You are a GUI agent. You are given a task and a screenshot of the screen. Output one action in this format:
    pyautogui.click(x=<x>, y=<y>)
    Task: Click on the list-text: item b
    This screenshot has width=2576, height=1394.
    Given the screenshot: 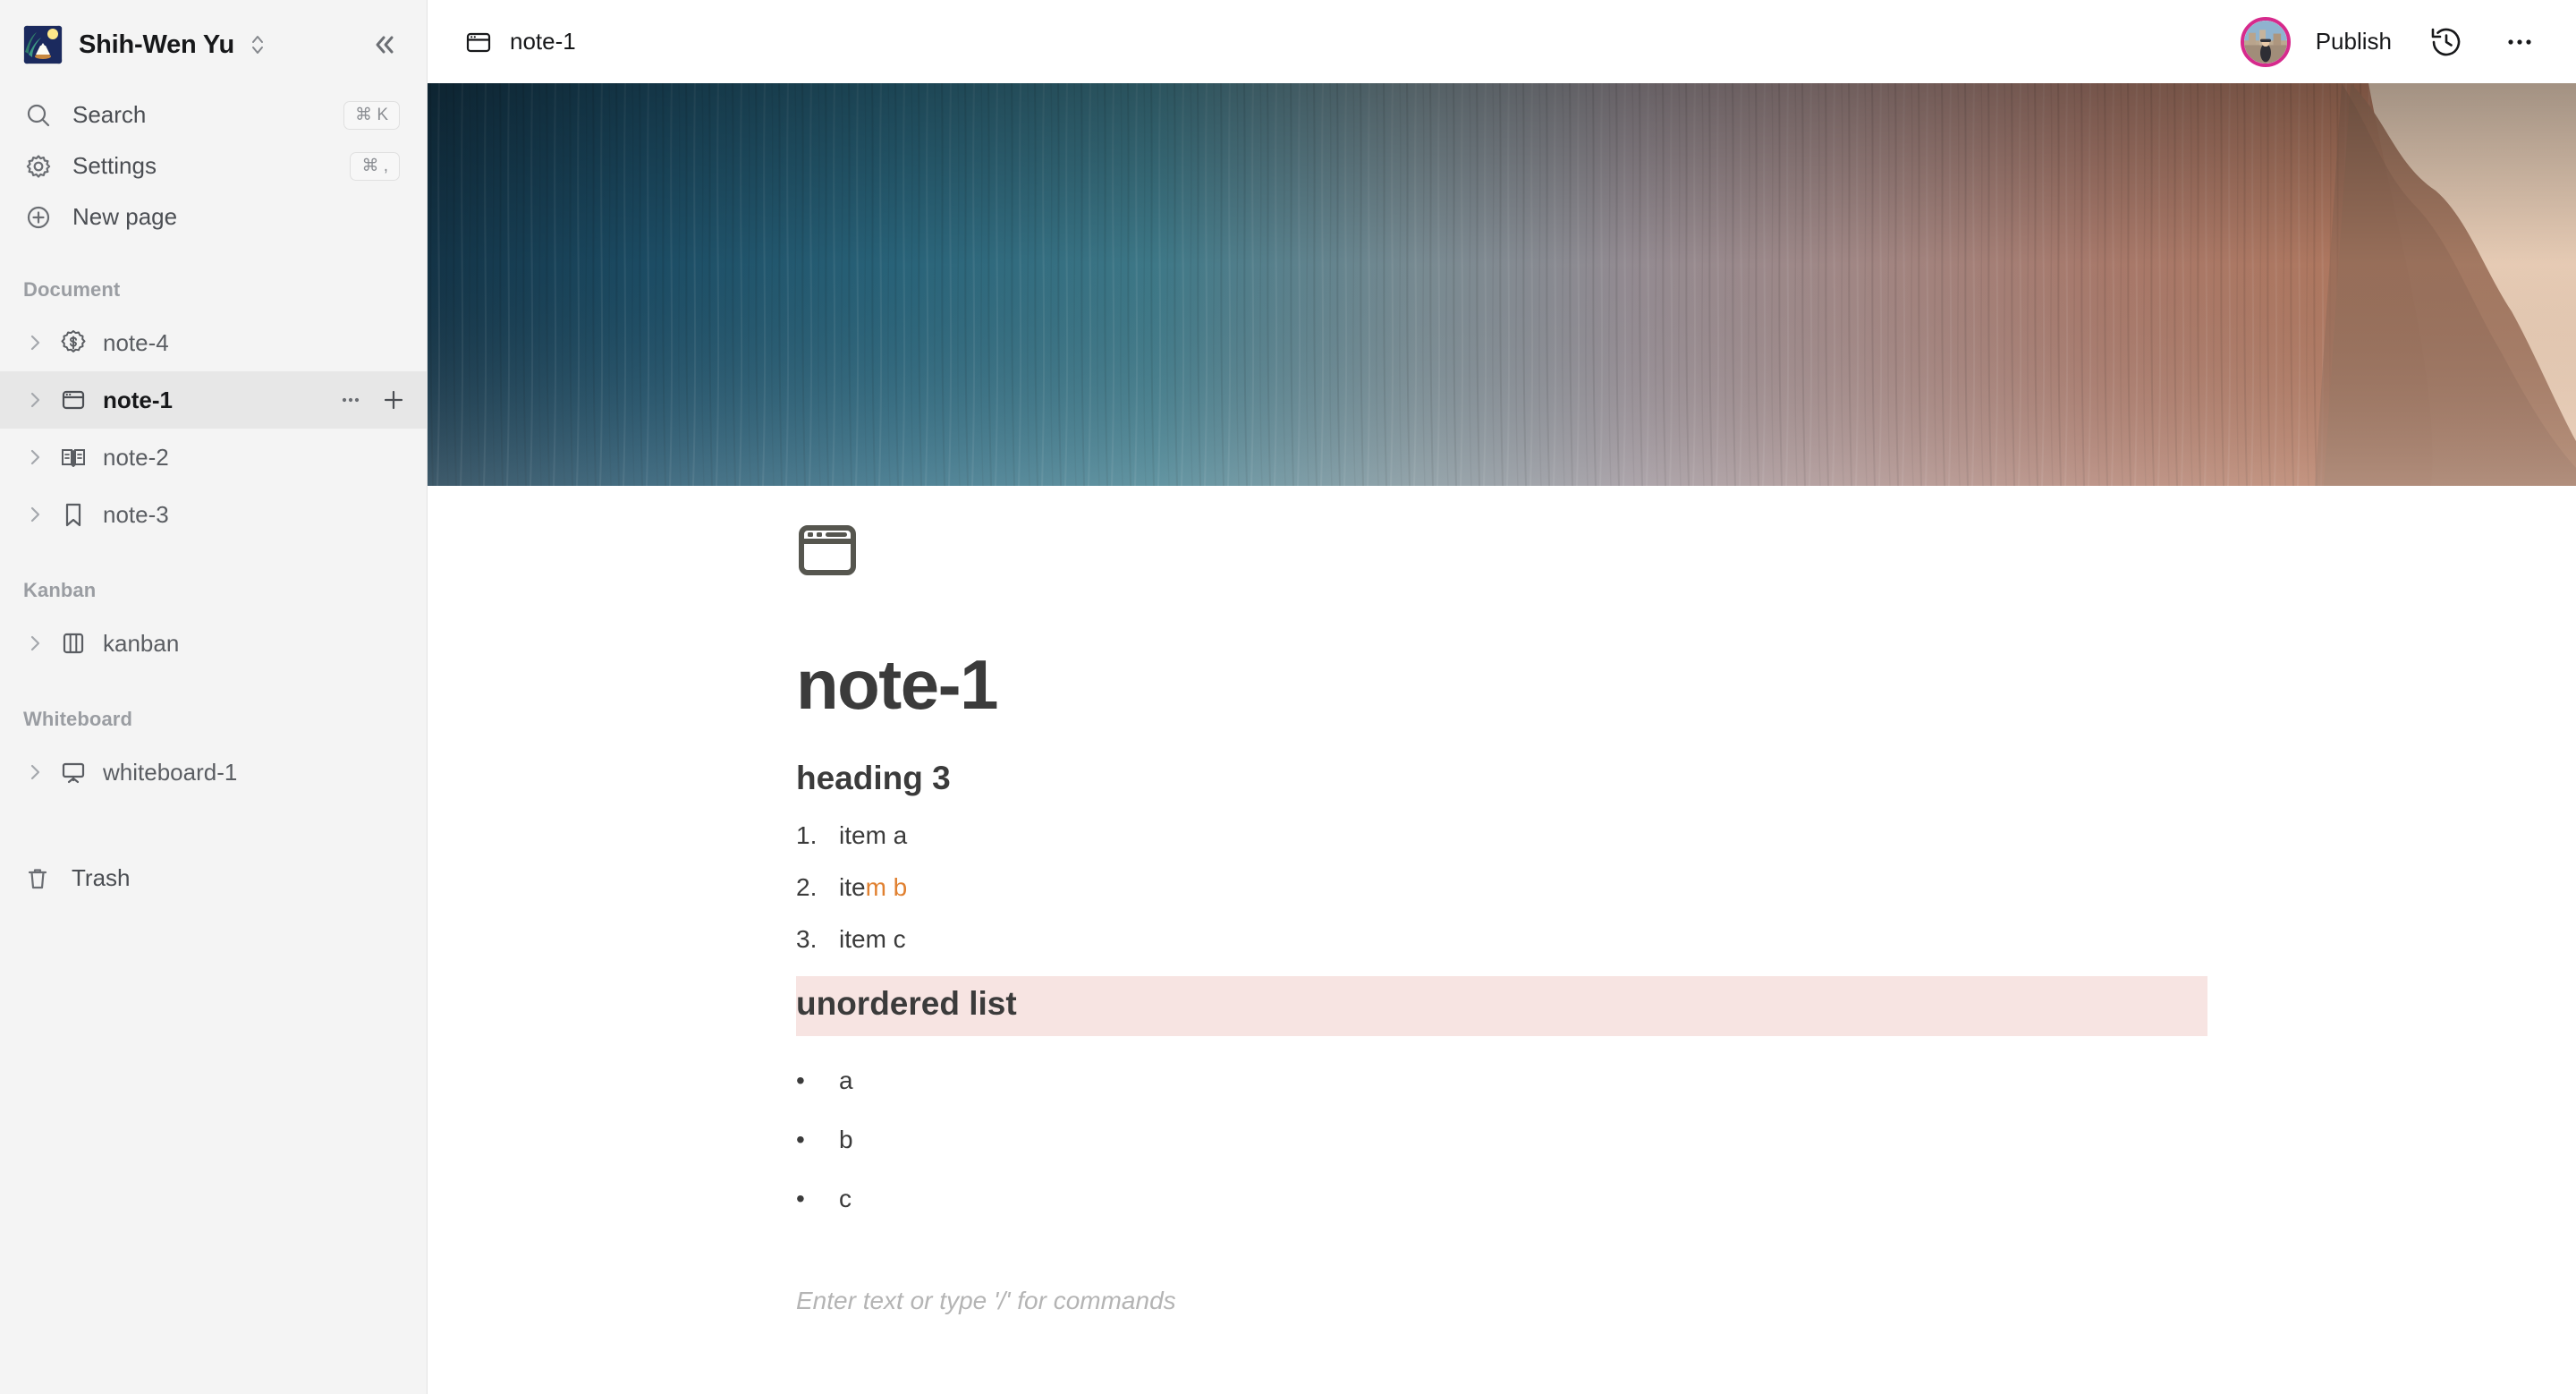 What is the action you would take?
    pyautogui.click(x=873, y=887)
    